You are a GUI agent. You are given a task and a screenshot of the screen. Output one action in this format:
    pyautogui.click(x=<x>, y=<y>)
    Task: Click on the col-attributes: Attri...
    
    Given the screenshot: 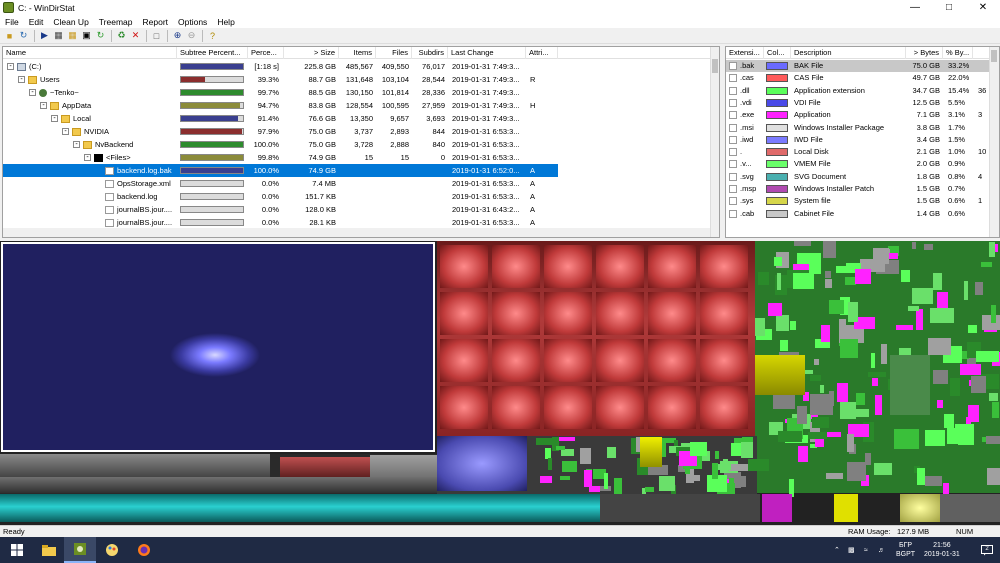 What is the action you would take?
    pyautogui.click(x=542, y=53)
    